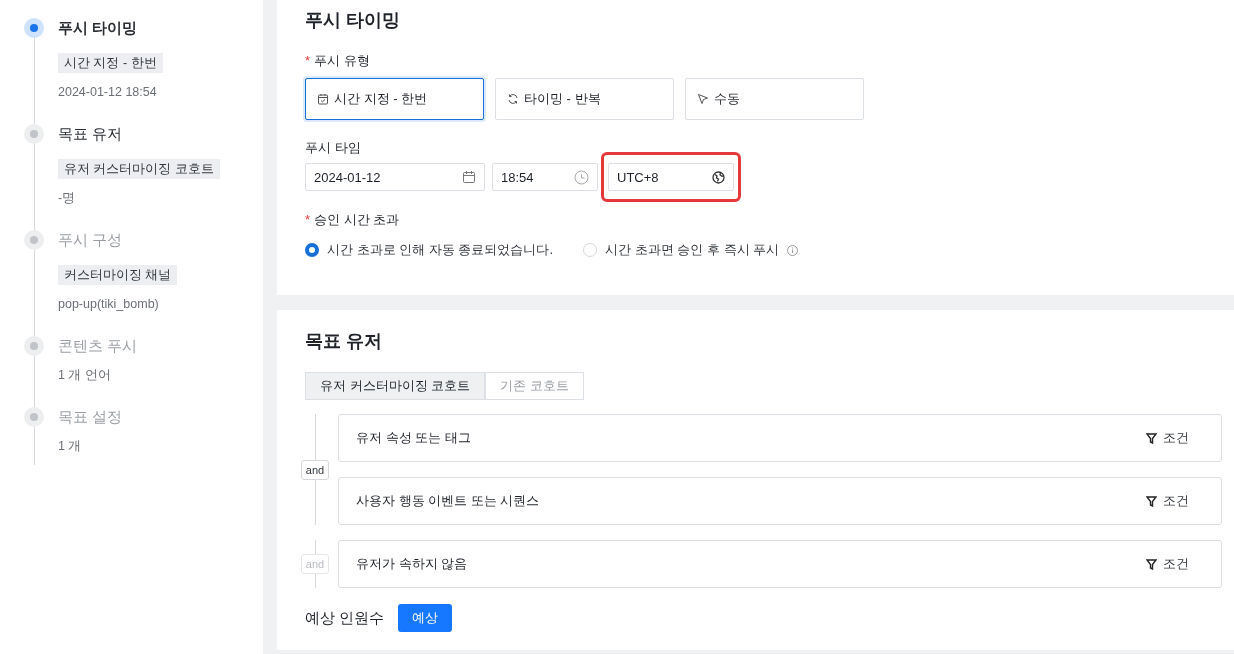  I want to click on field-label: 푸시 타임, so click(333, 148).